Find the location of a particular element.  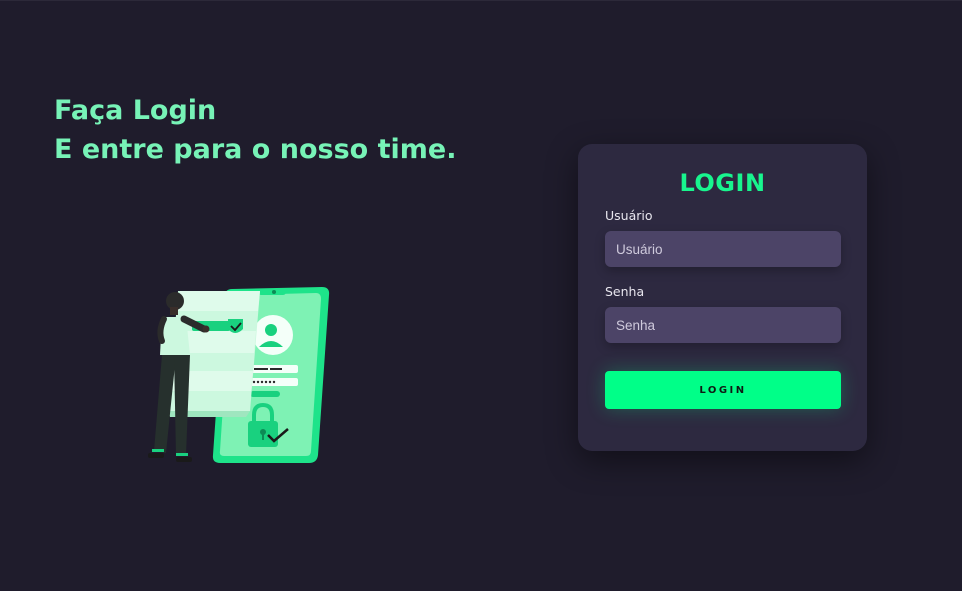

username-label: Usuário is located at coordinates (629, 215).